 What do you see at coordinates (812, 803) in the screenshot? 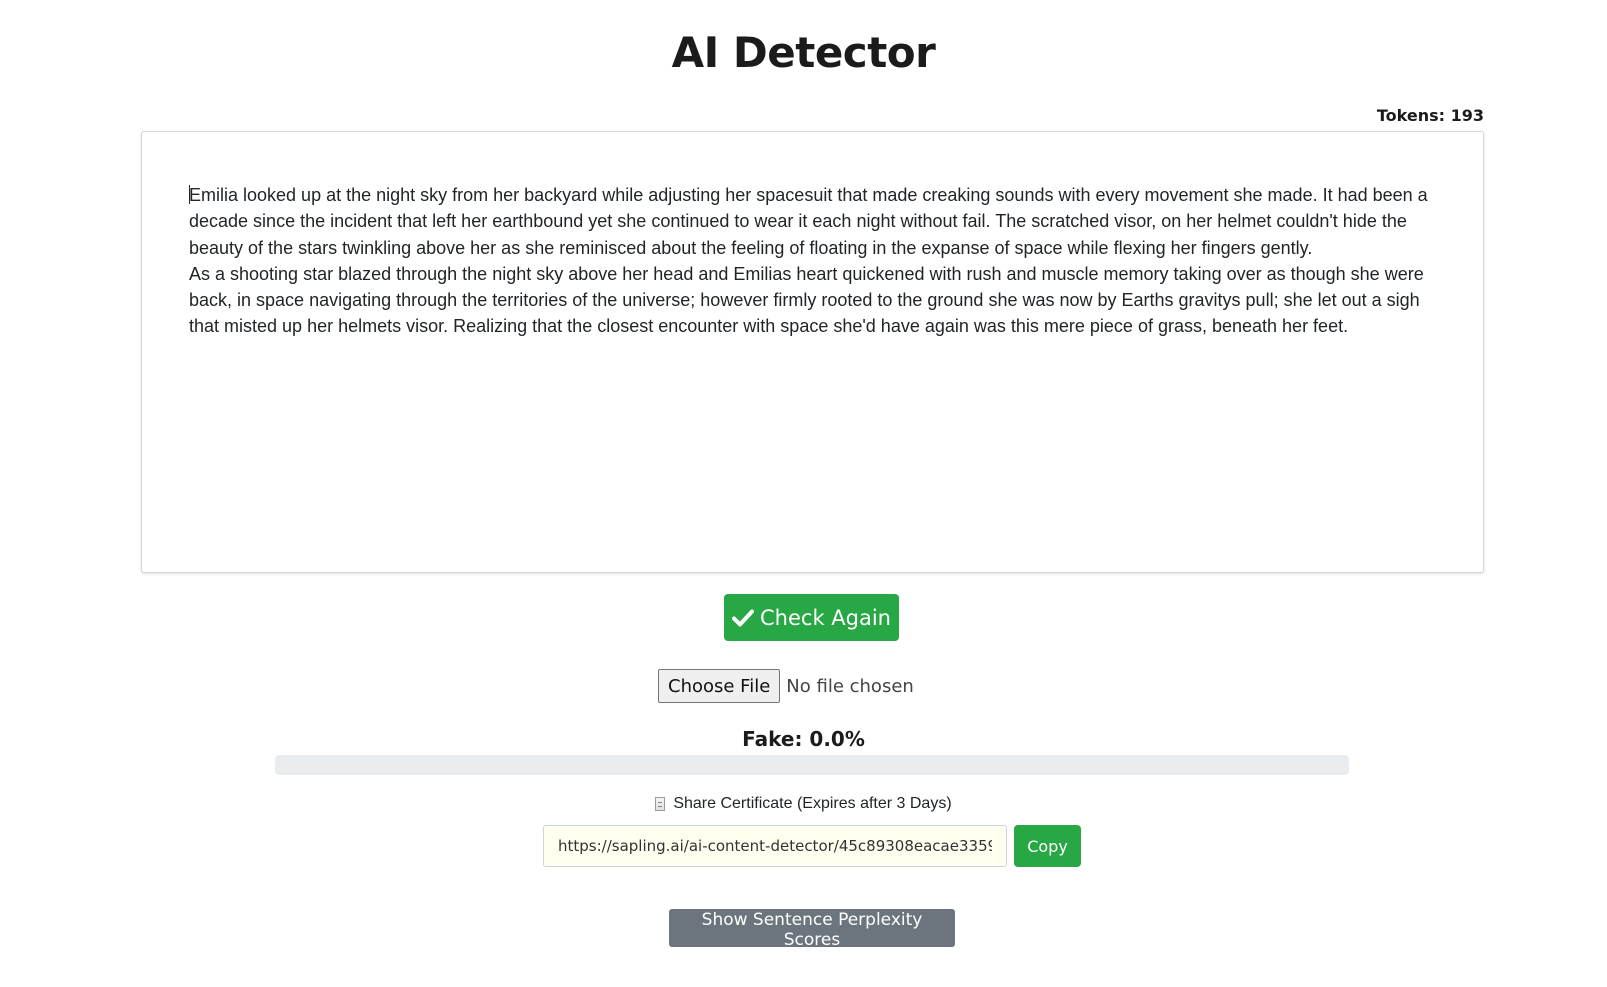
I see `share-certificate-label: Share Certificate (Expires after 3 Days)` at bounding box center [812, 803].